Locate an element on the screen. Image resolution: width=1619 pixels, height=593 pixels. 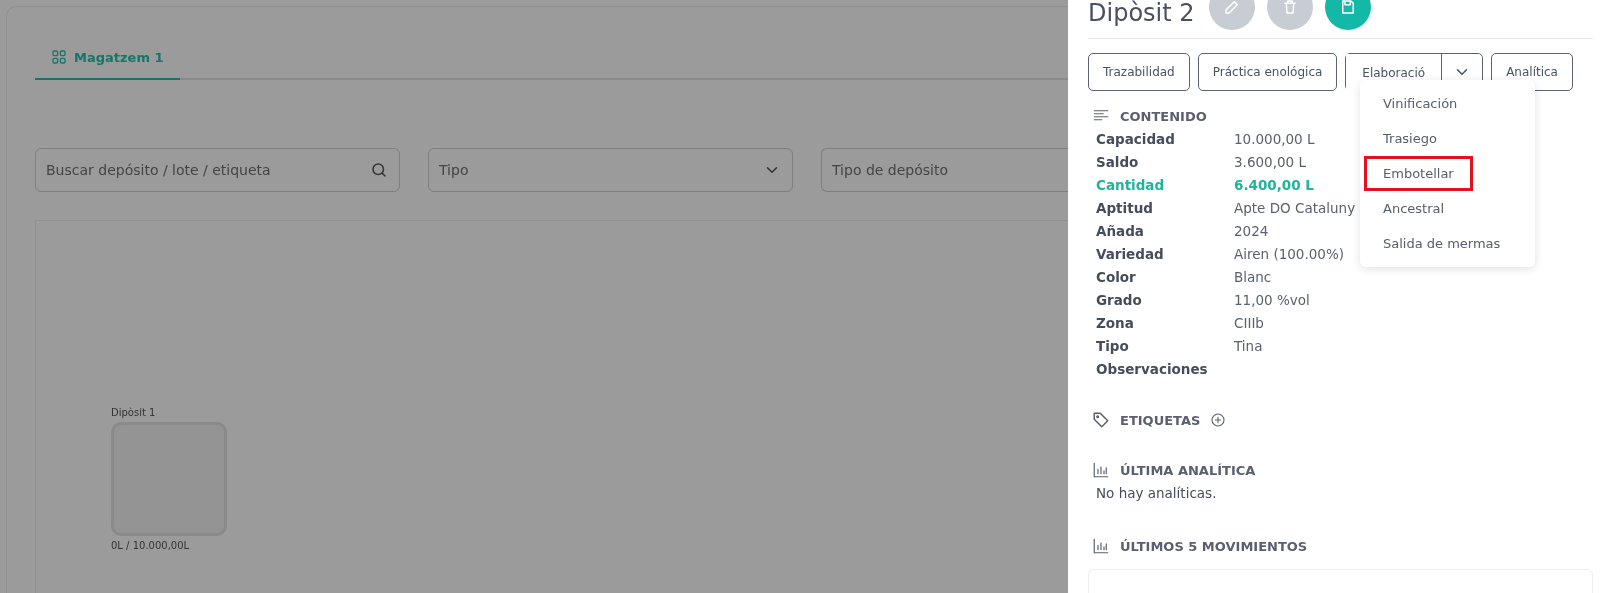
menu-item: Salida de mermas is located at coordinates (1442, 243).